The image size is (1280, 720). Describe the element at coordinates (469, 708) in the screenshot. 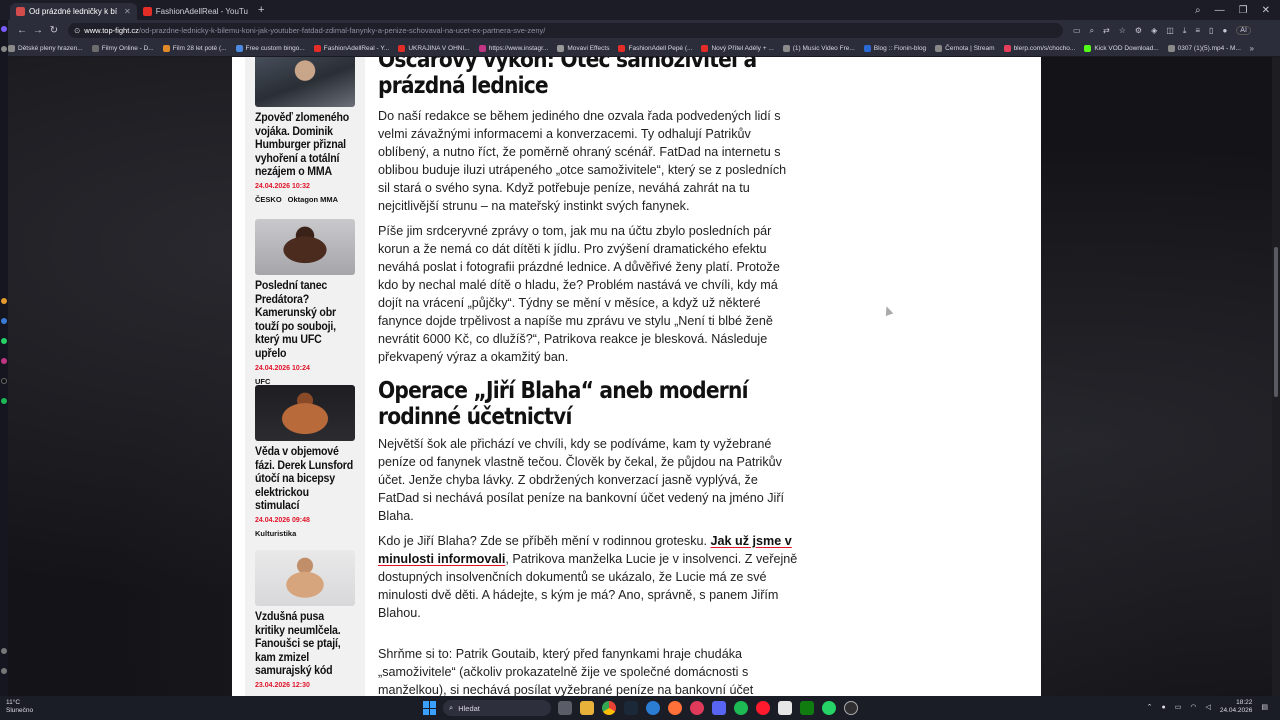

I see `search-placeholder: Hledat` at that location.